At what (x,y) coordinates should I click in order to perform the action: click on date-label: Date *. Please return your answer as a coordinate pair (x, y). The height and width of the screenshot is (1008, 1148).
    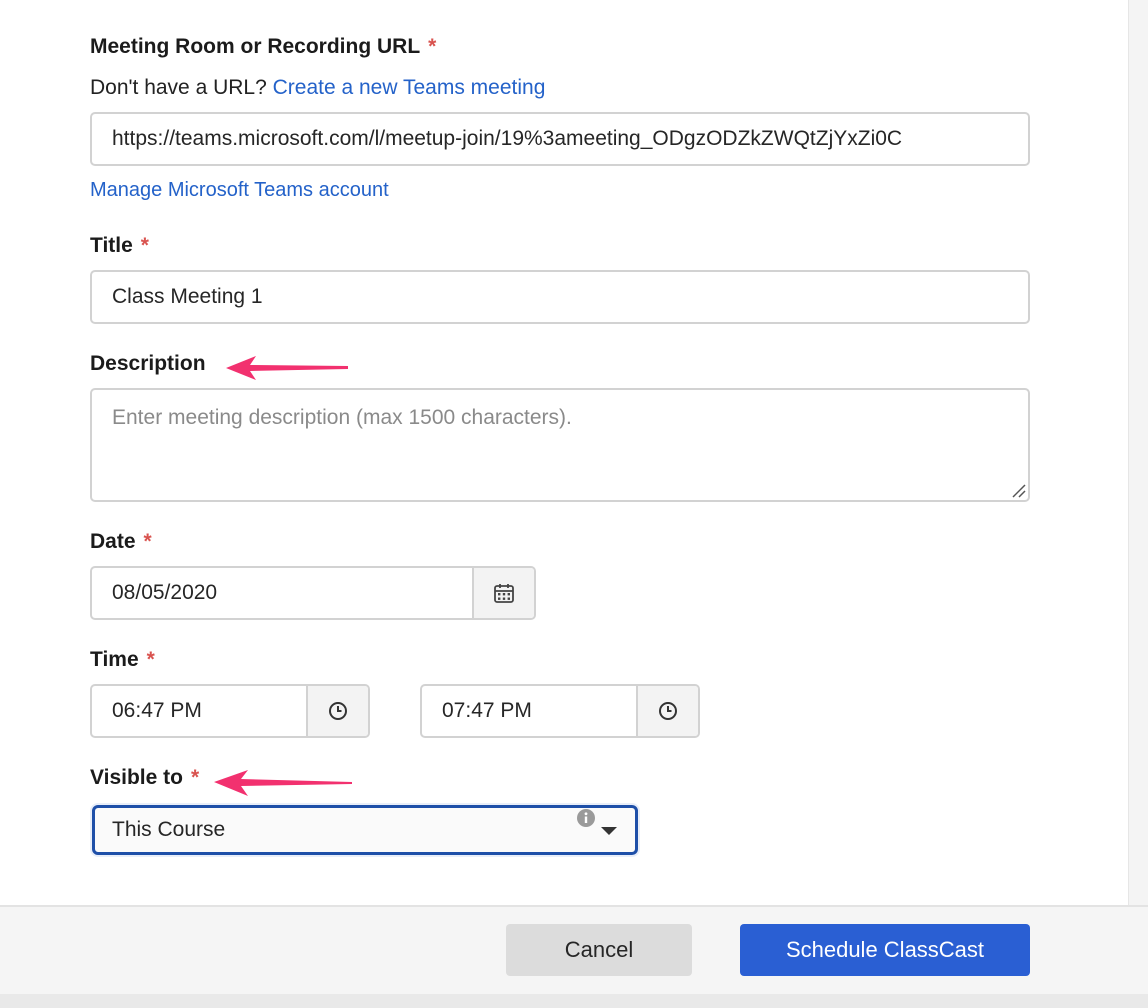
    Looking at the image, I should click on (121, 542).